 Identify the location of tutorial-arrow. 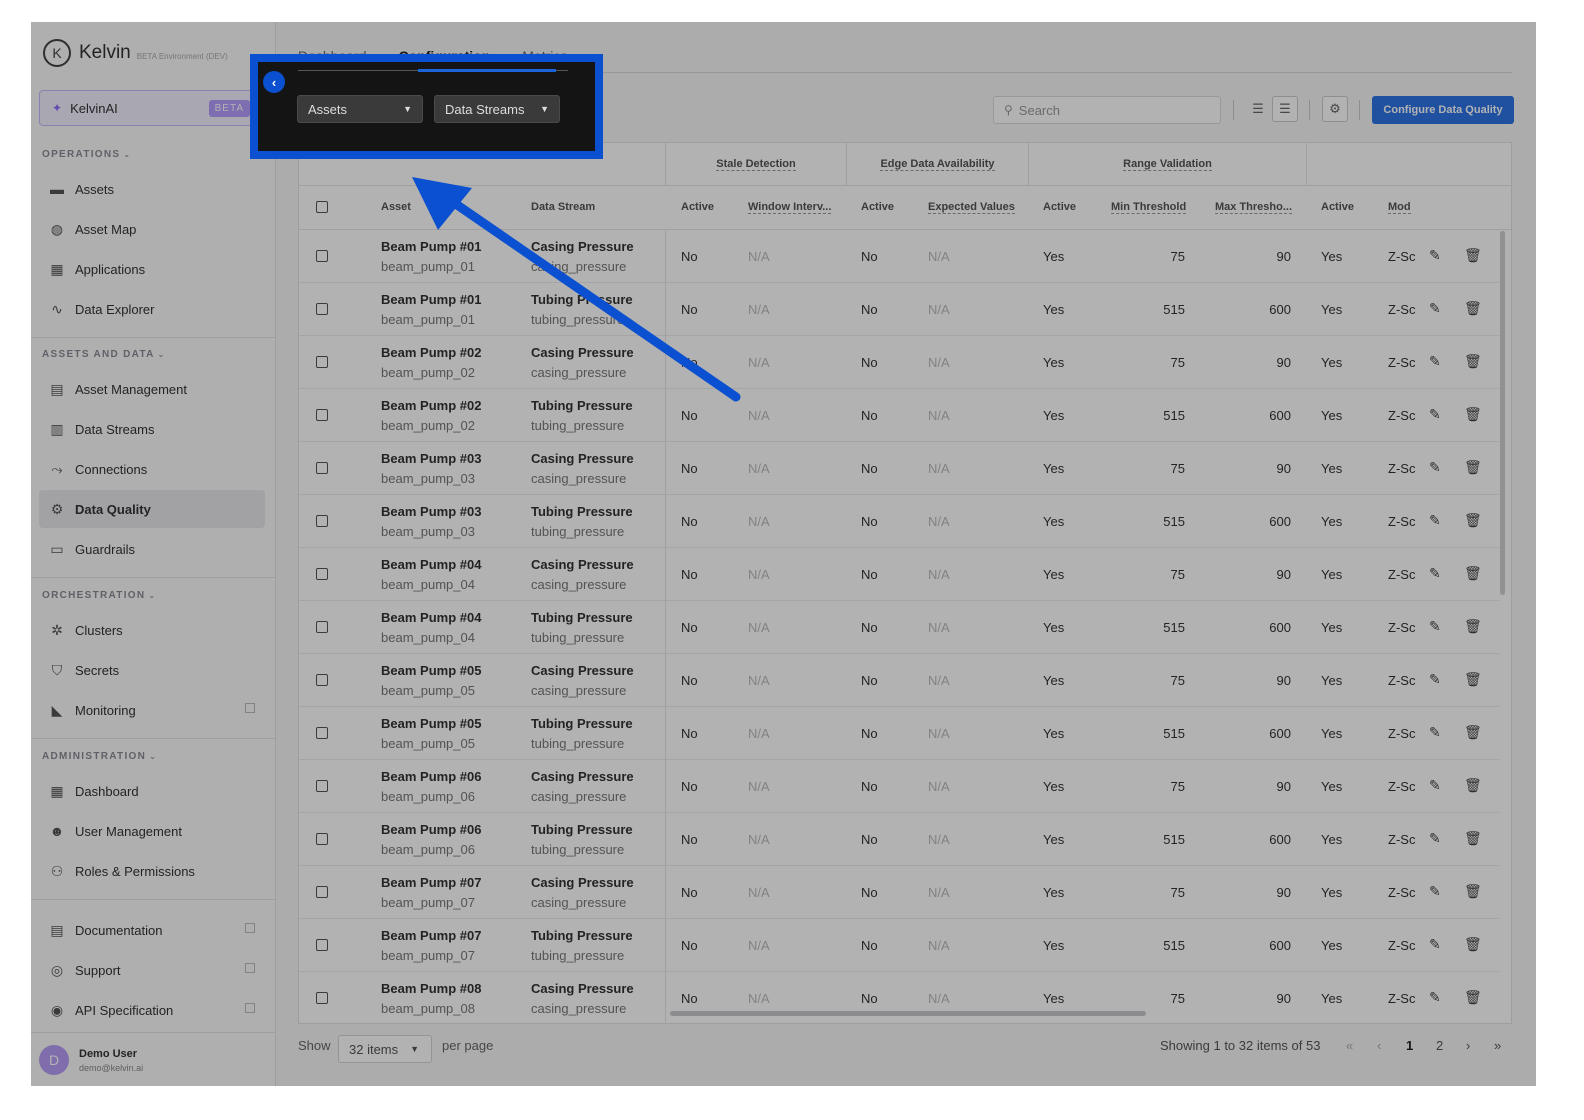
(576, 289).